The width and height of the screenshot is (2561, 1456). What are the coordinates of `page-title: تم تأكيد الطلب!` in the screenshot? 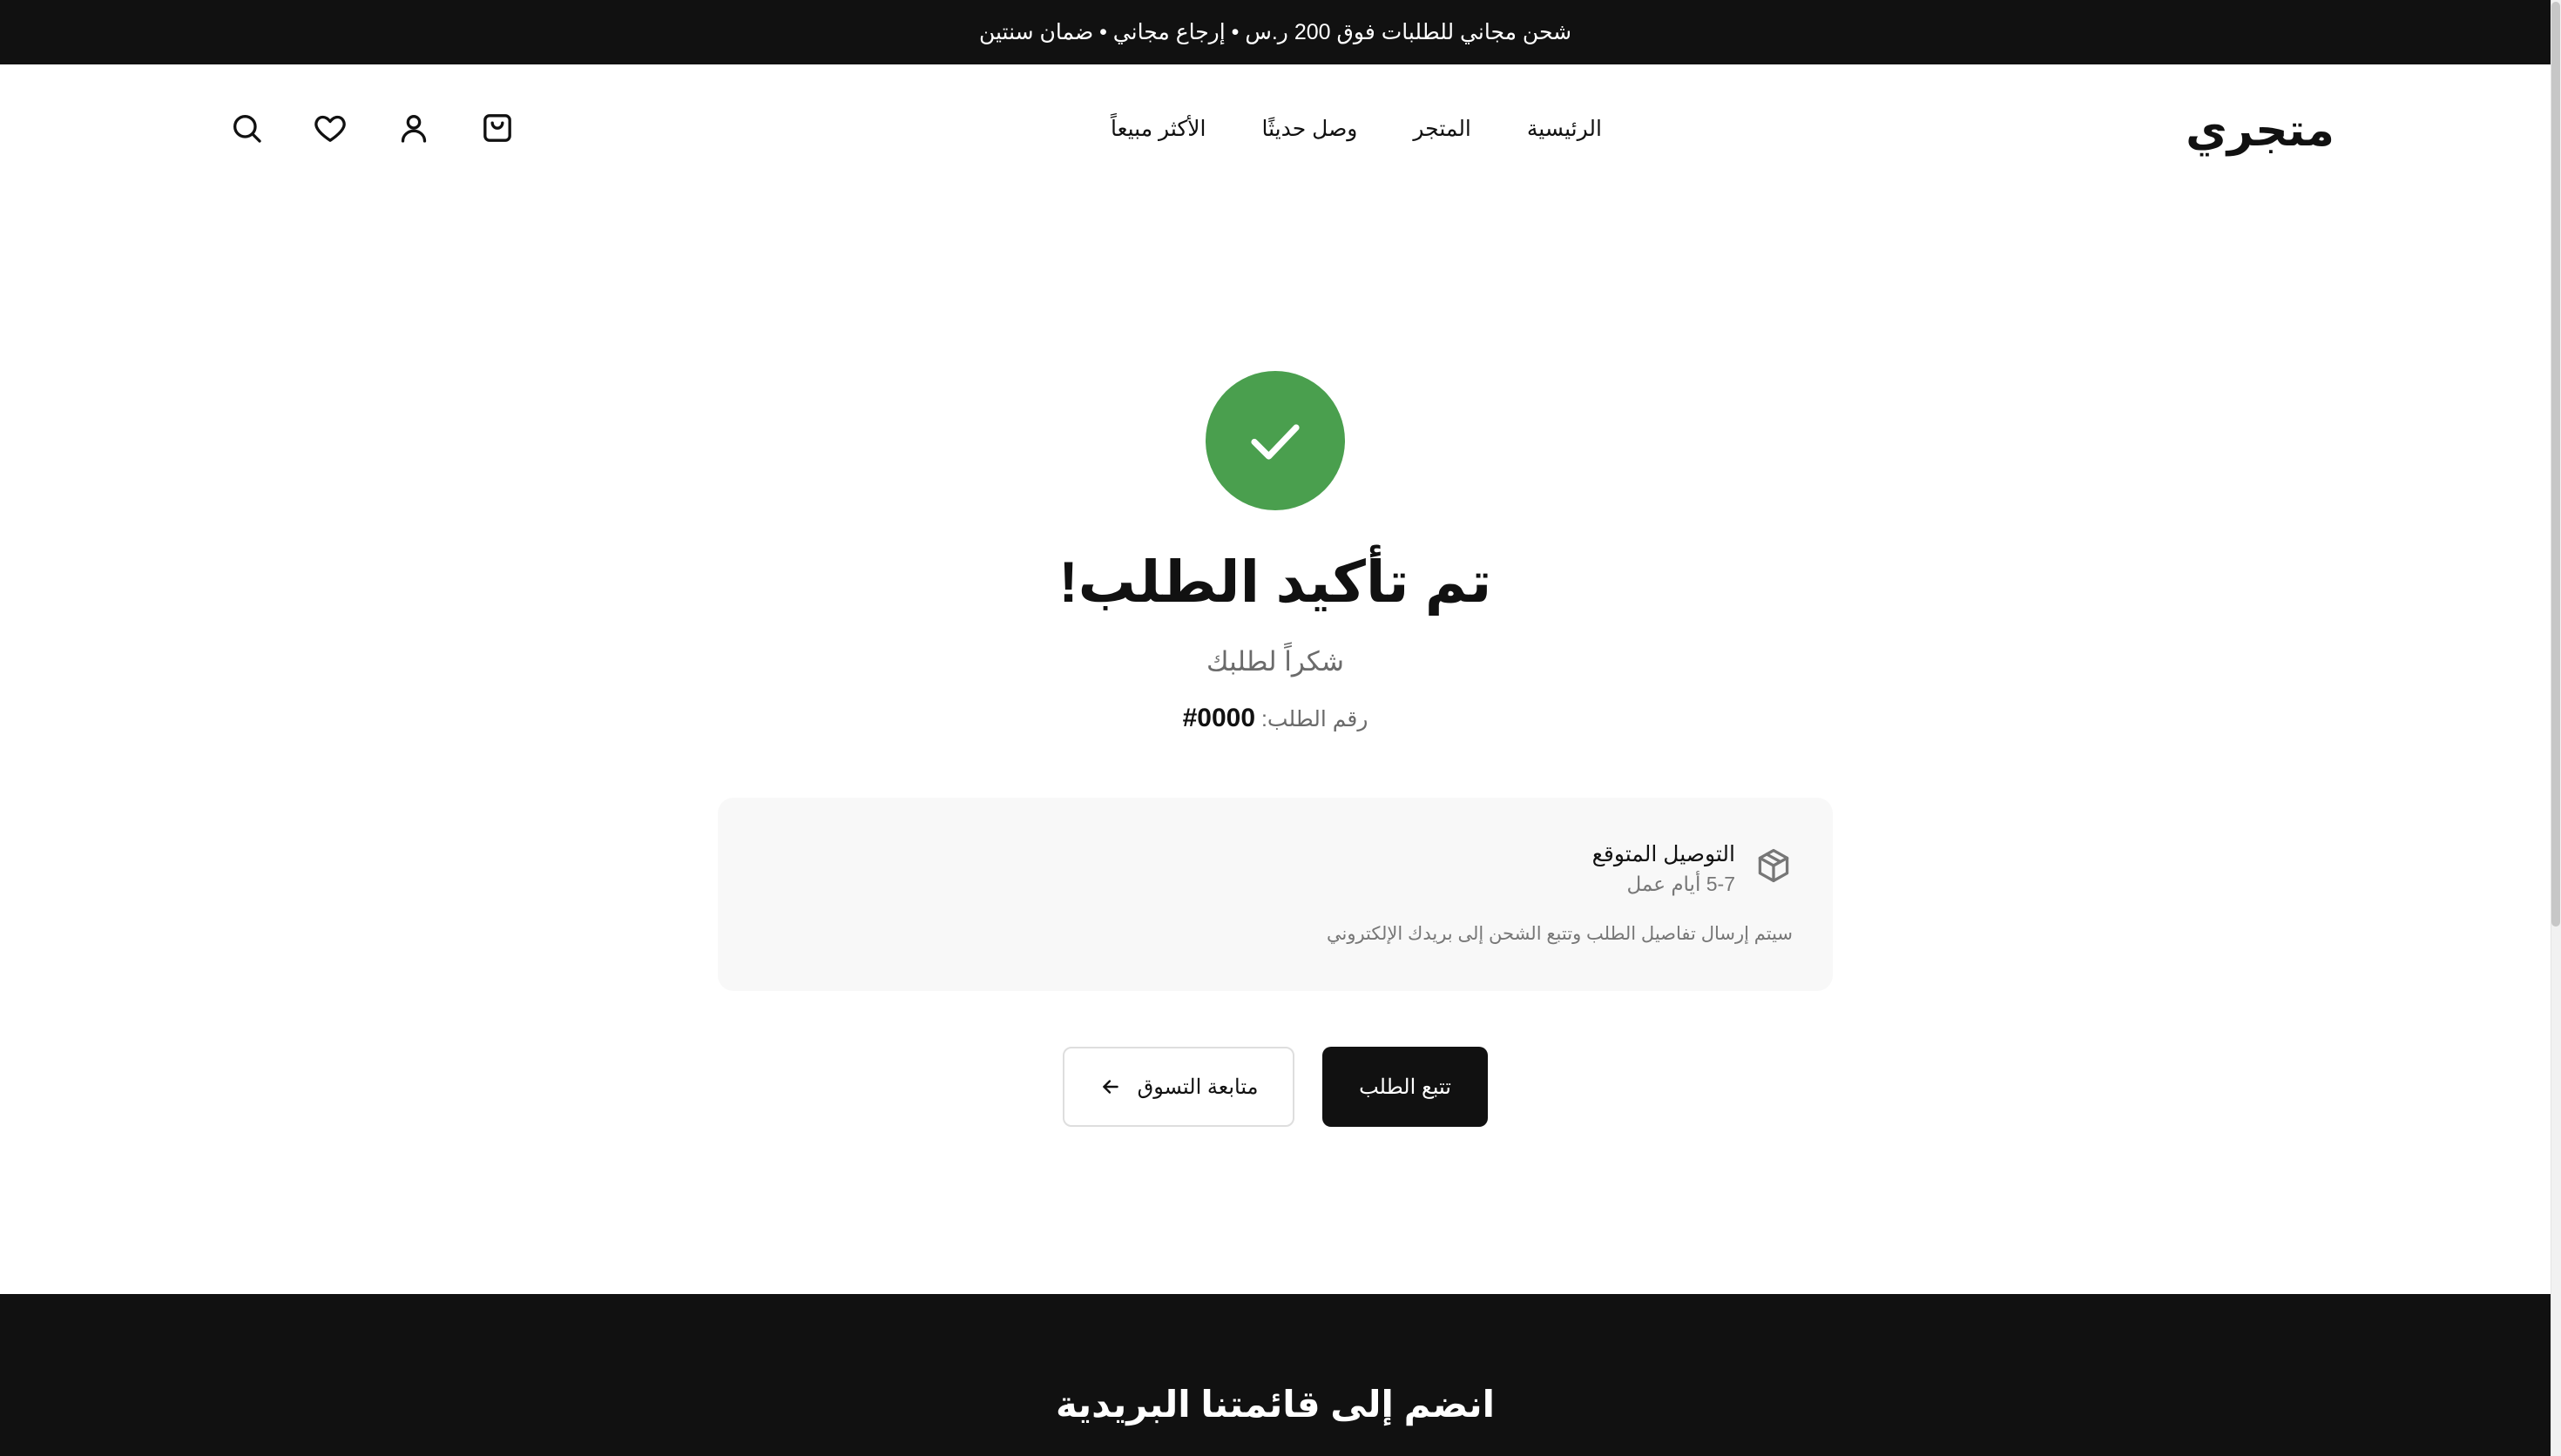 It's located at (1275, 581).